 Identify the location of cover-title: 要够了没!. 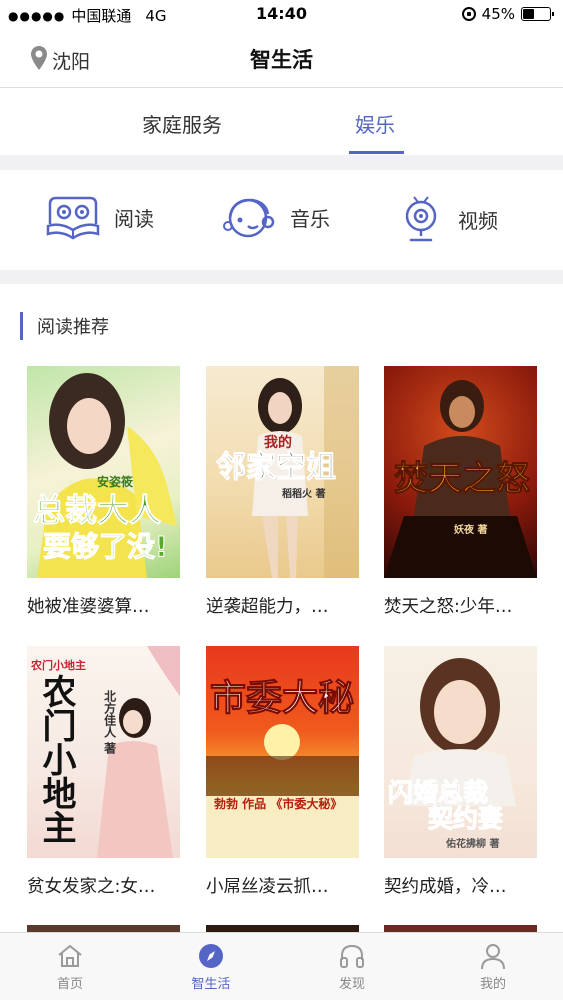
(106, 546).